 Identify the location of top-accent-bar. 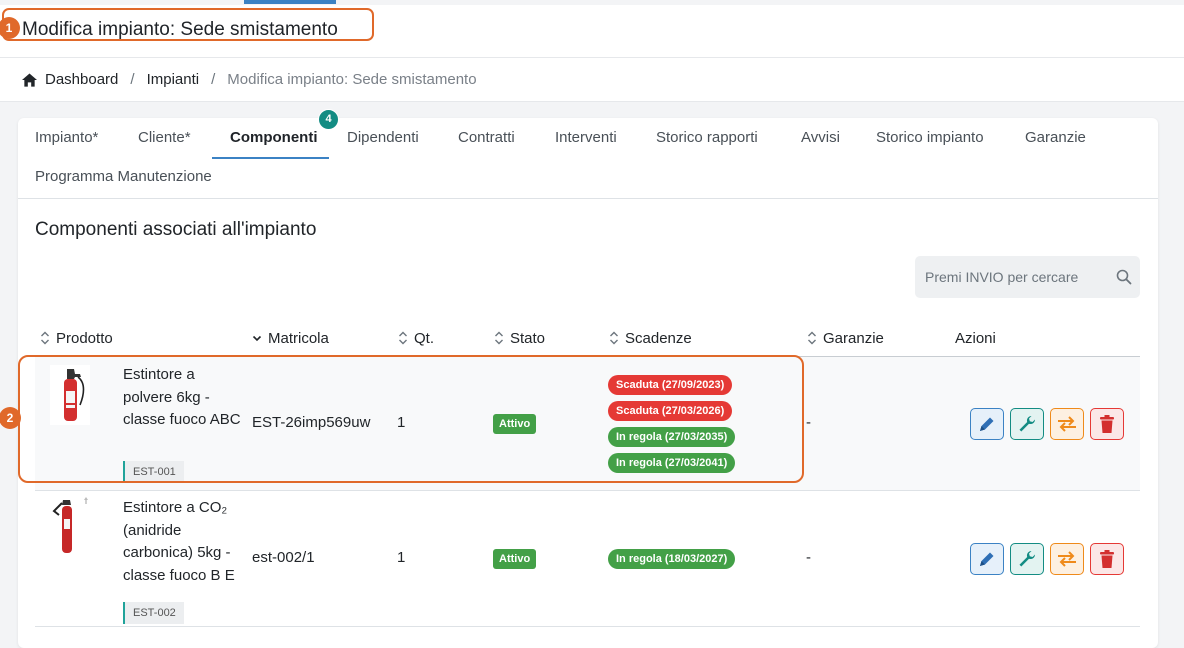
(290, 2).